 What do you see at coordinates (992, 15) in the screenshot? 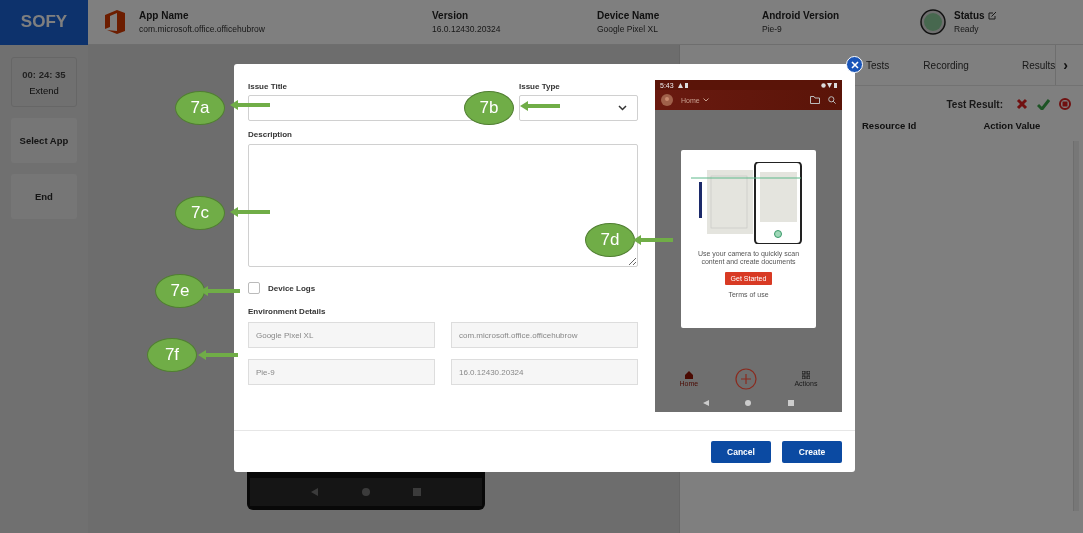
I see `edit-icon` at bounding box center [992, 15].